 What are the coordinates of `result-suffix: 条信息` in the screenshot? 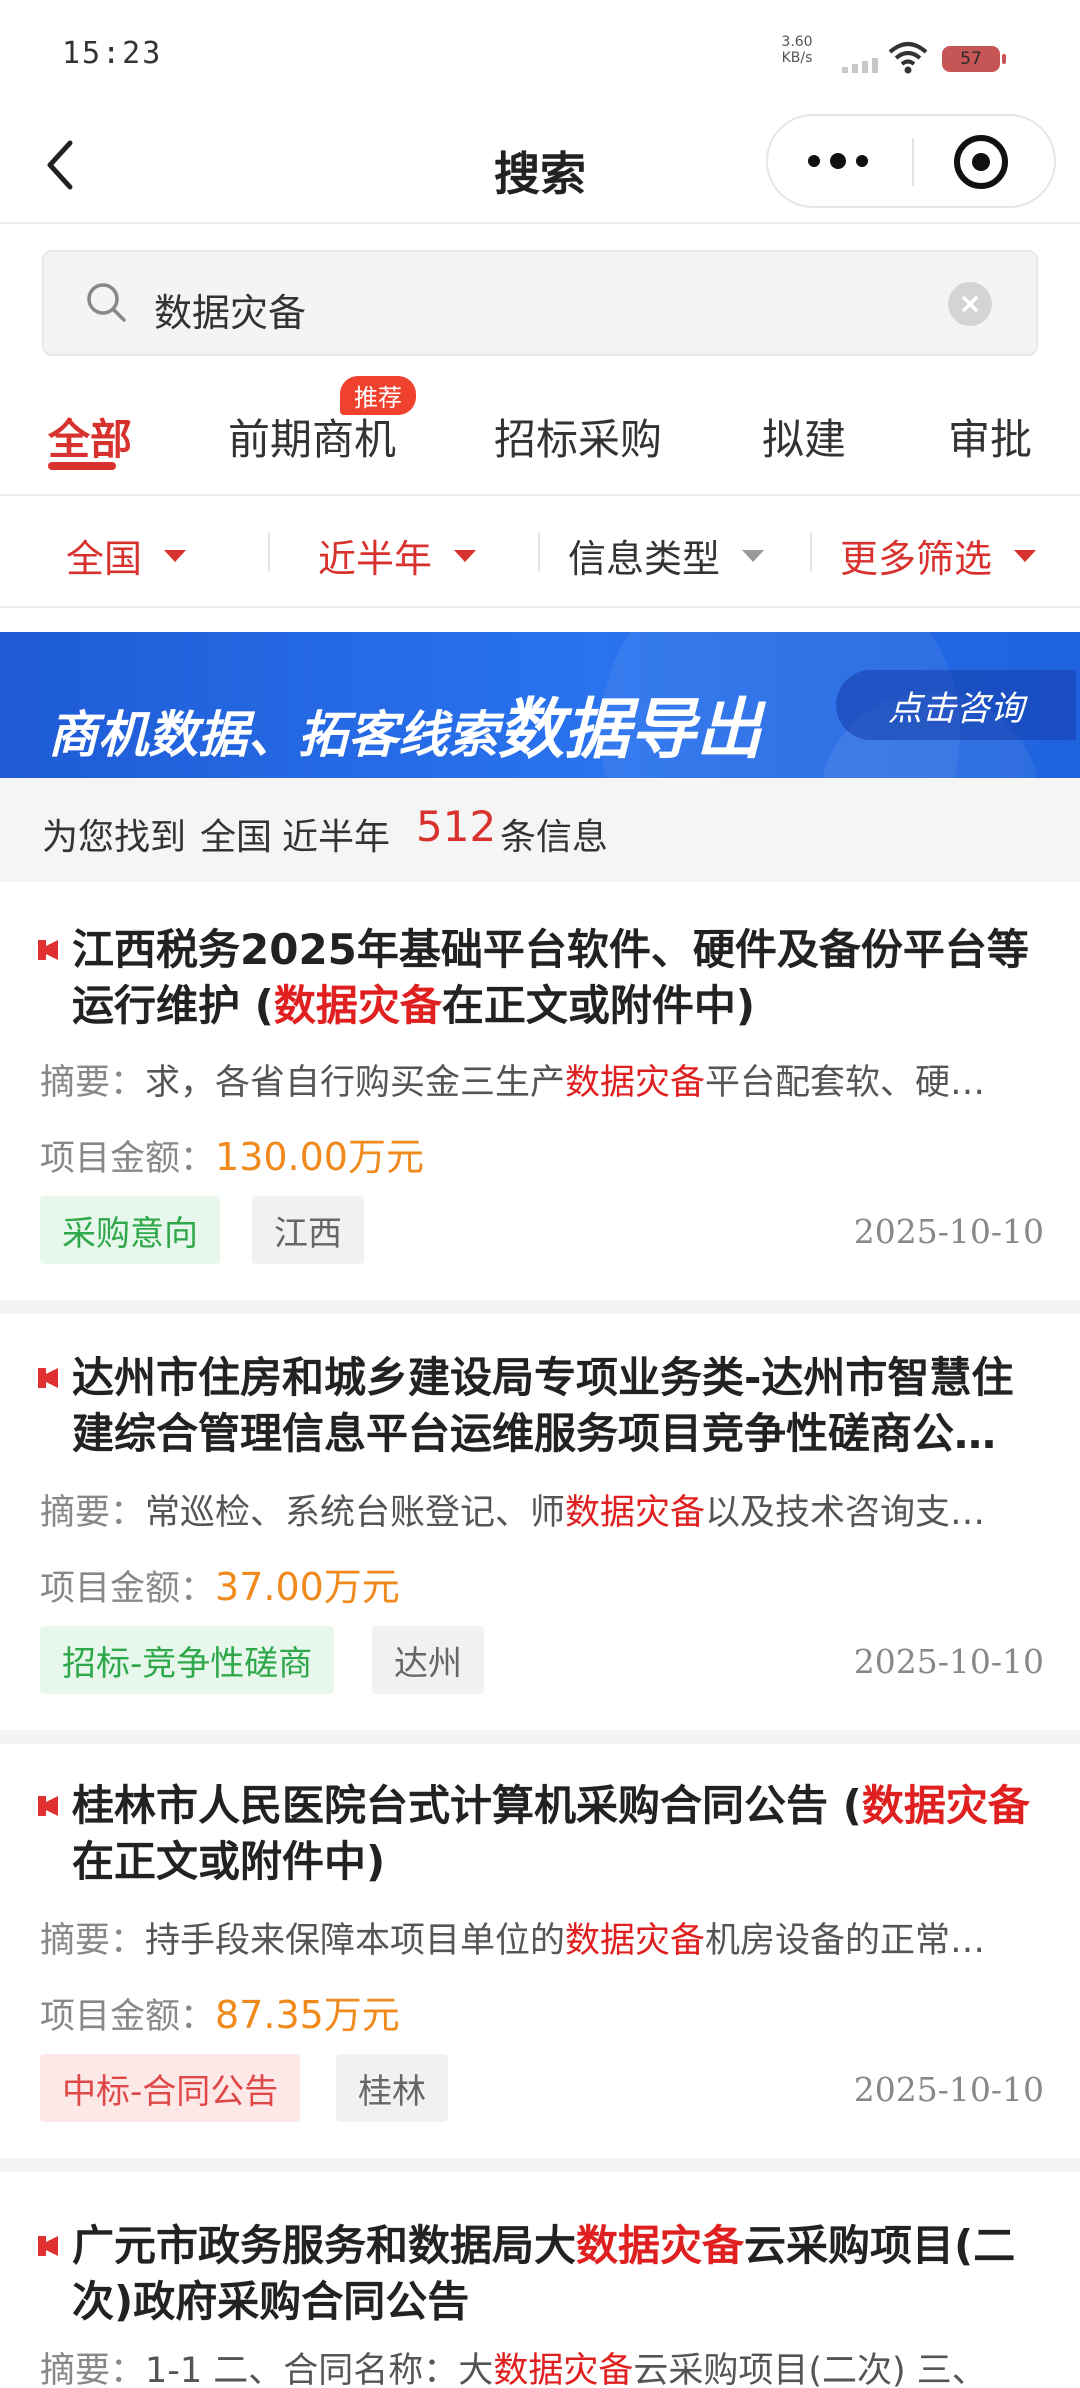 It's located at (554, 837).